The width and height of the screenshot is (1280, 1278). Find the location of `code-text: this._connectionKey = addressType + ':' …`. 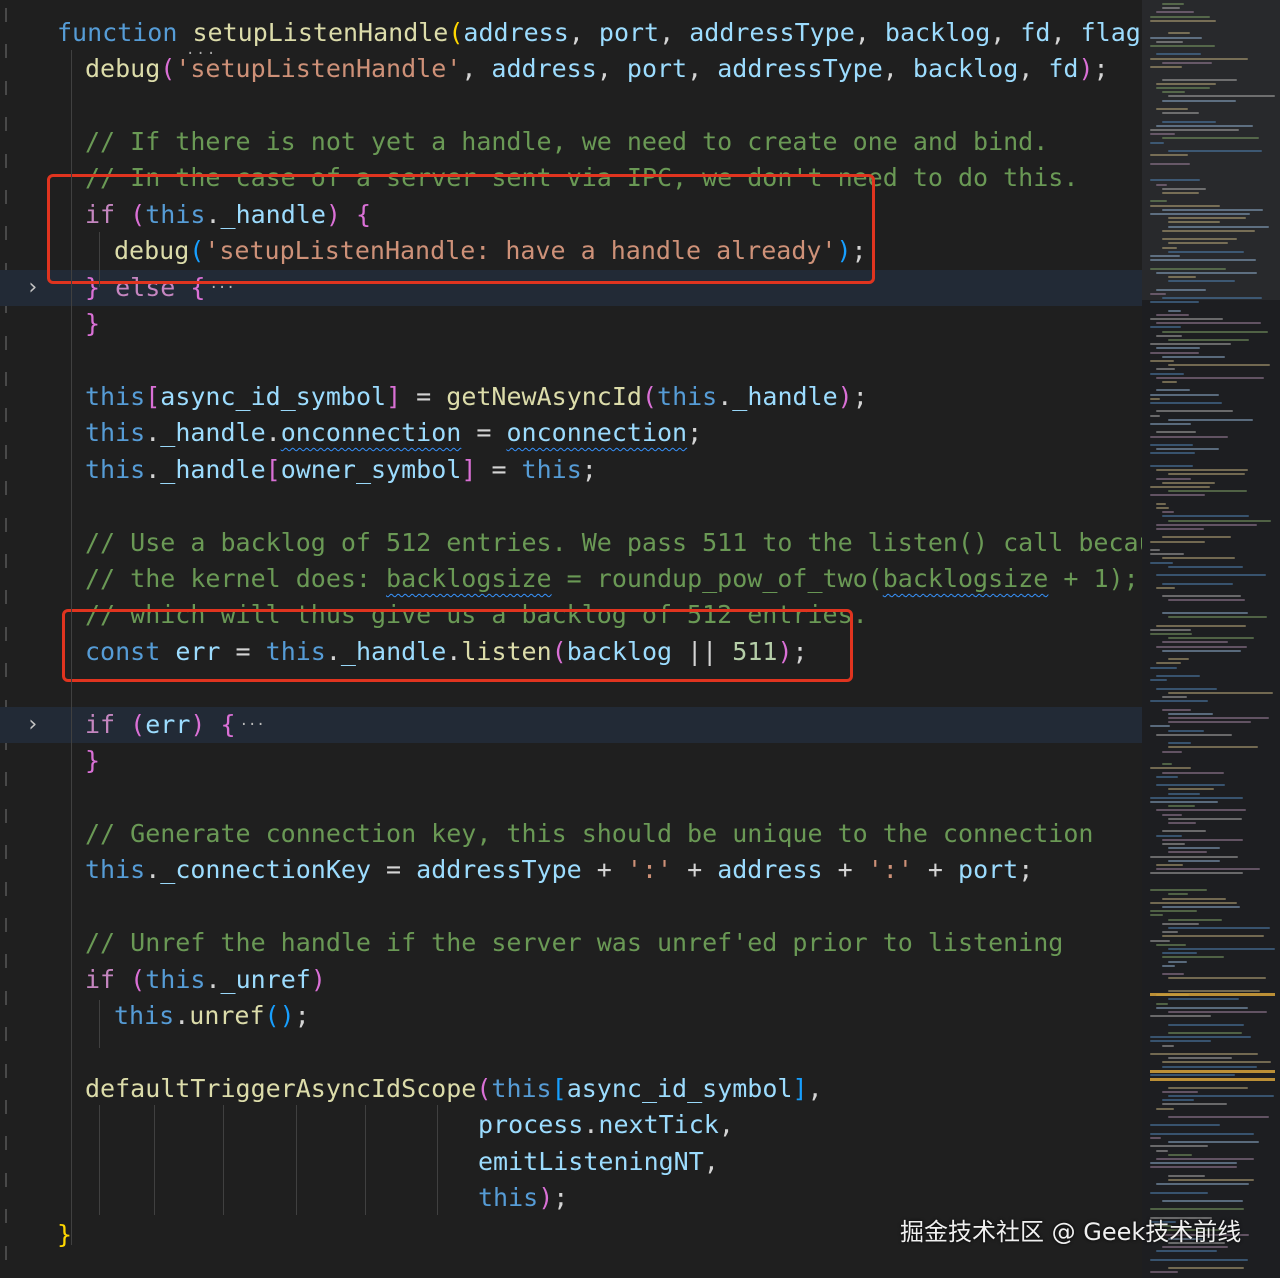

code-text: this._connectionKey = addressType + ':' … is located at coordinates (559, 870).